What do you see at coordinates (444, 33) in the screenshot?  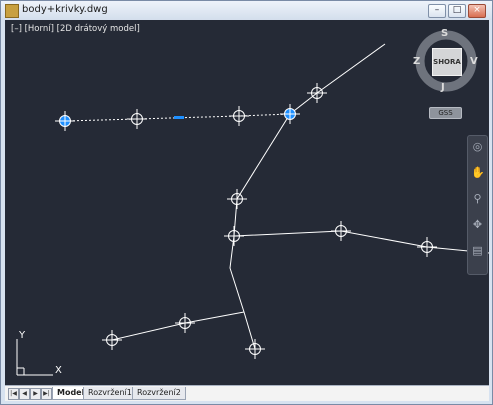 I see `viewcube-north: S` at bounding box center [444, 33].